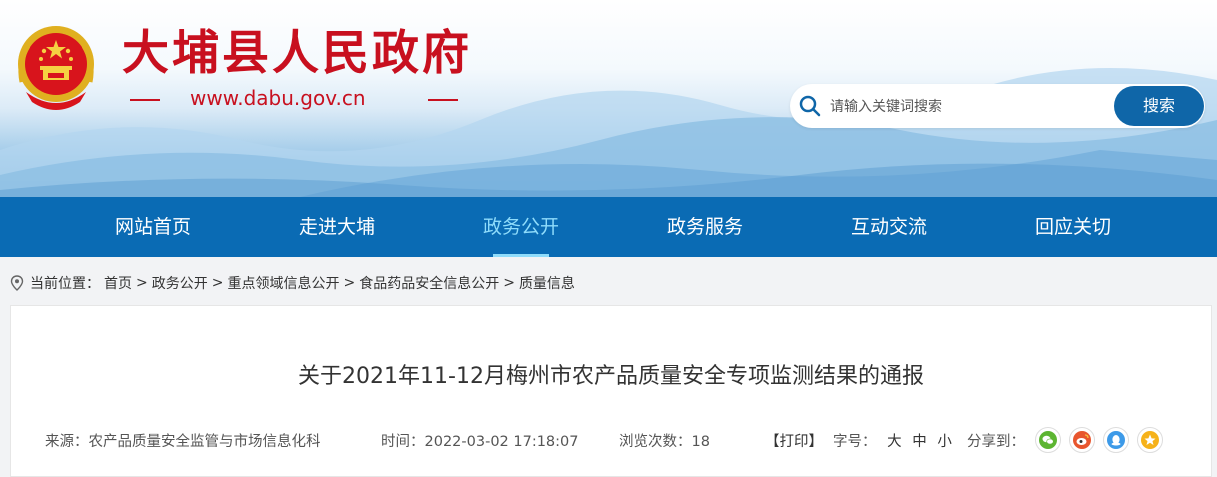 This screenshot has width=1217, height=477. What do you see at coordinates (337, 227) in the screenshot?
I see `nav-item-about-dabu: 走进大埔` at bounding box center [337, 227].